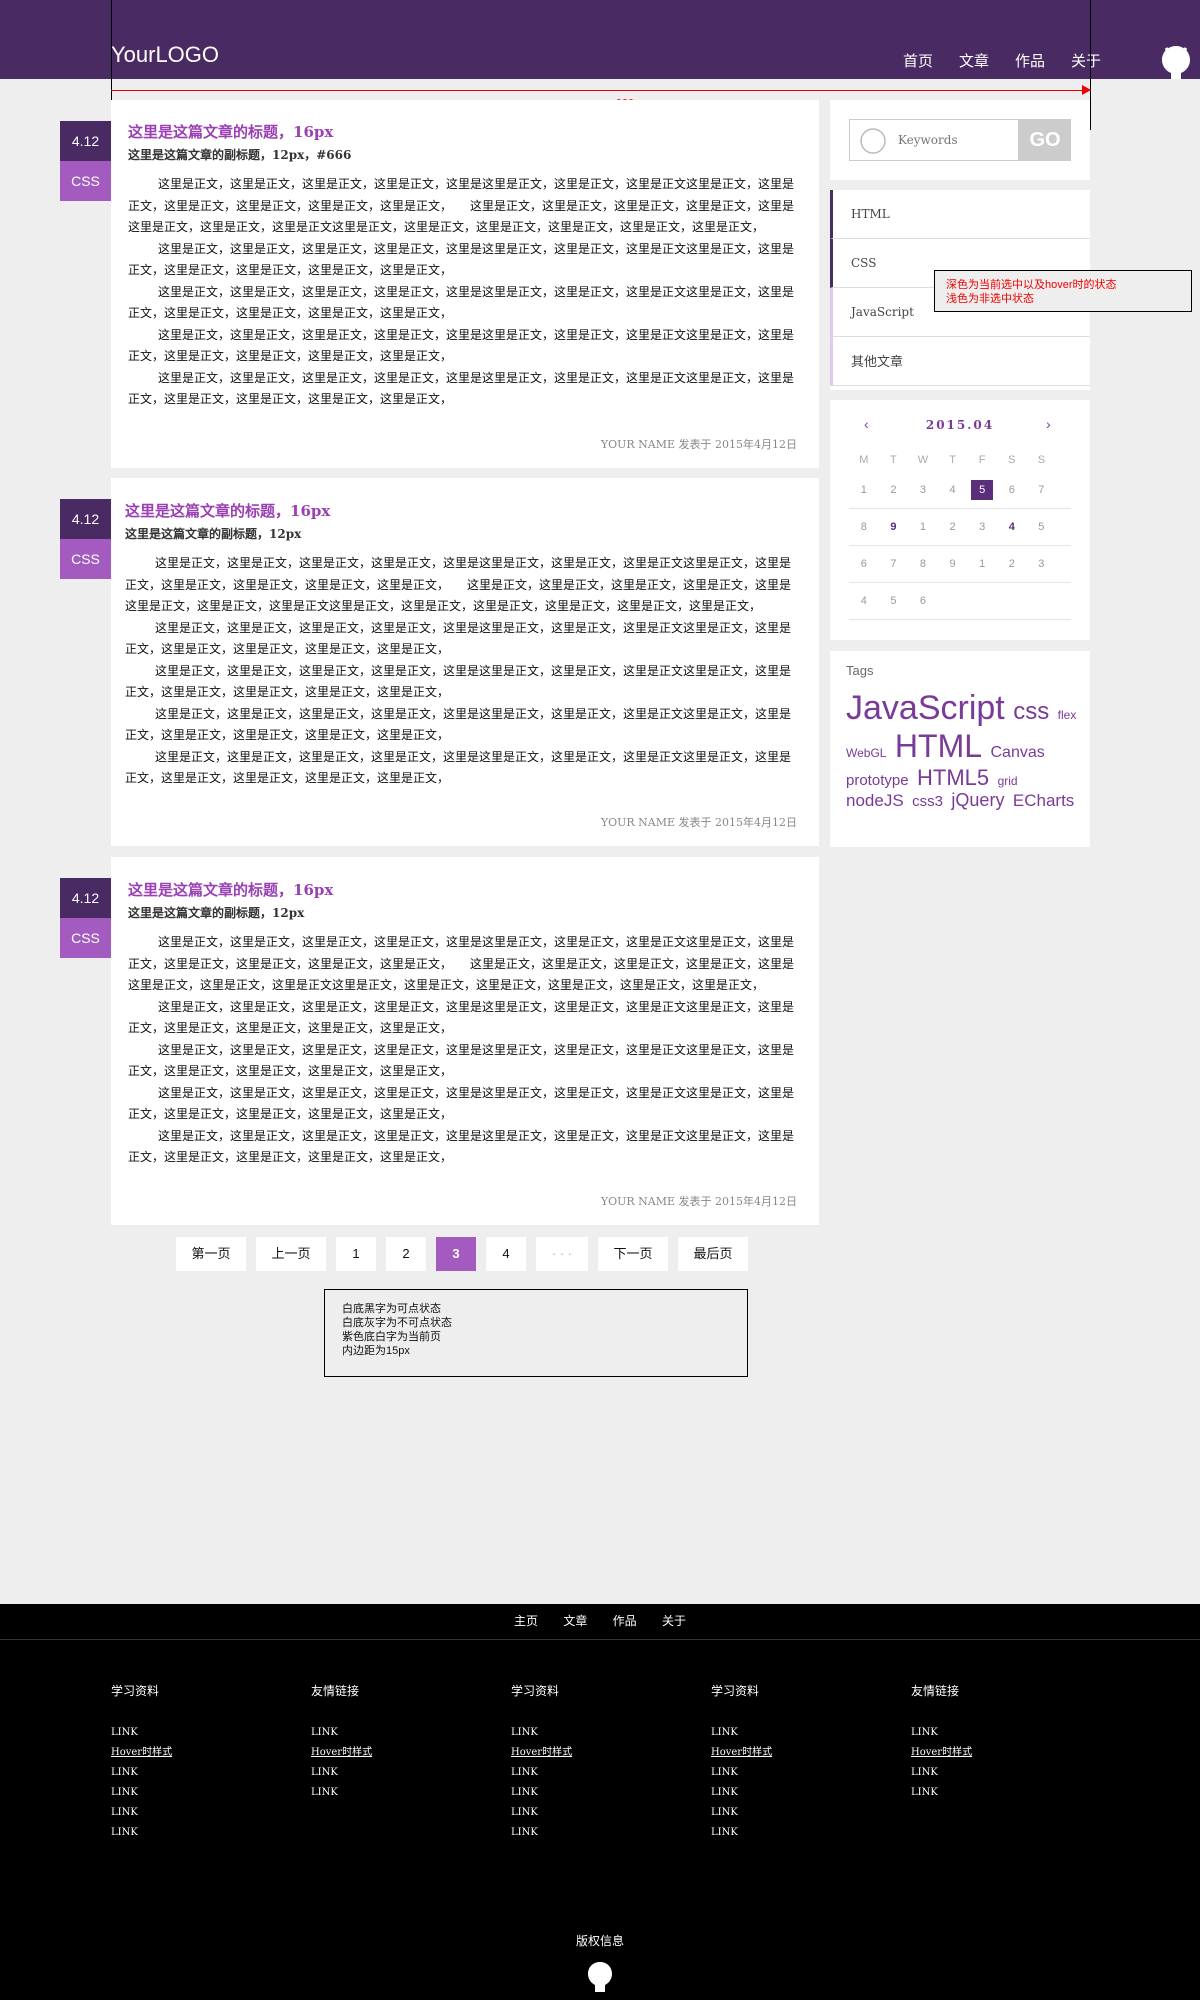 This screenshot has width=1200, height=2000. What do you see at coordinates (1030, 60) in the screenshot?
I see `nav-item-works: 作品` at bounding box center [1030, 60].